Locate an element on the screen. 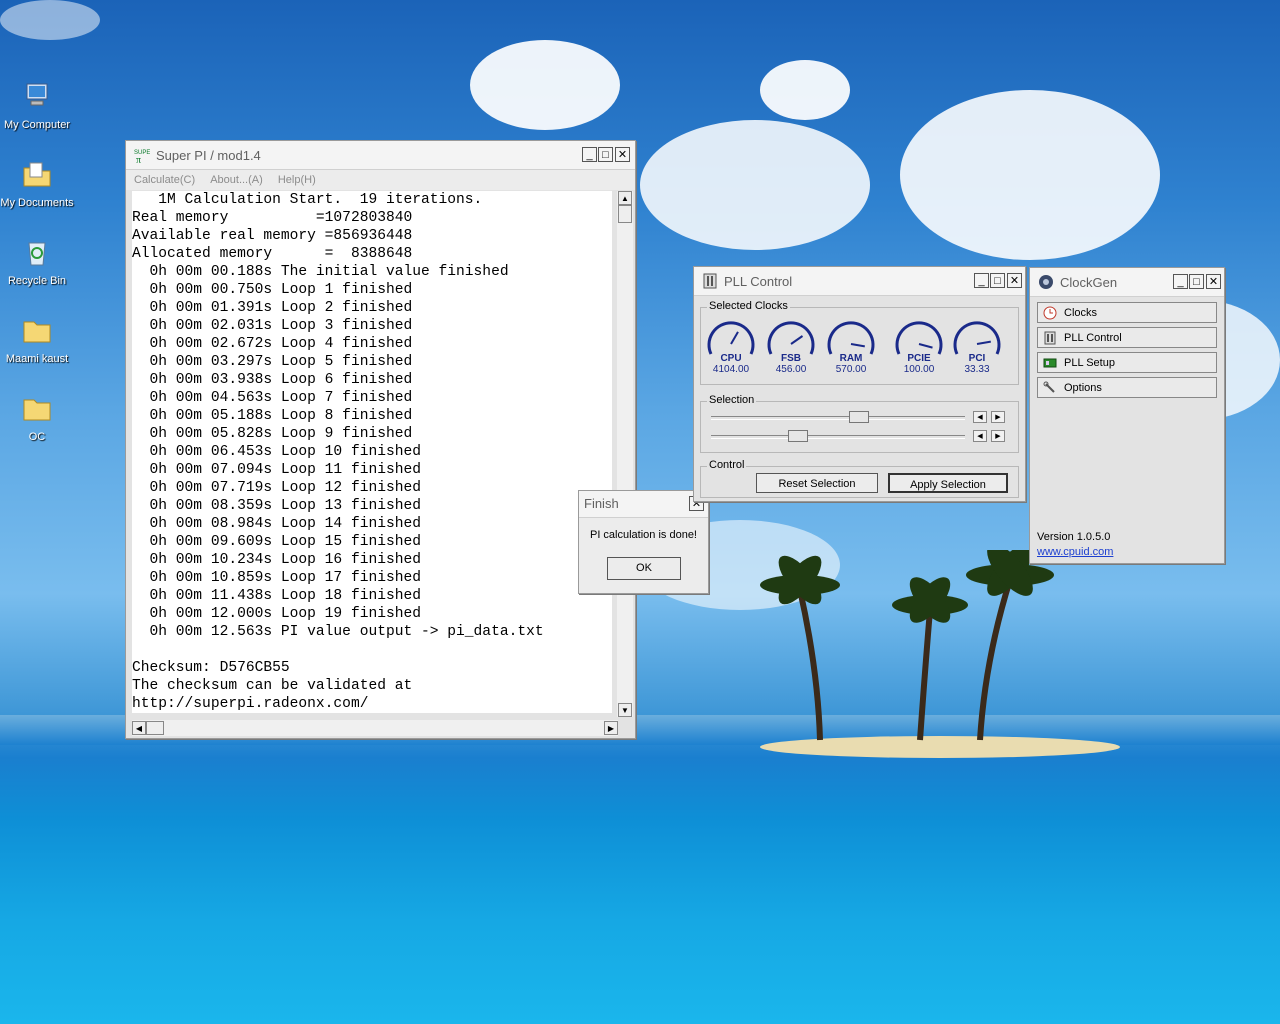 The width and height of the screenshot is (1280, 1024). nav-options-button: Options is located at coordinates (1127, 387).